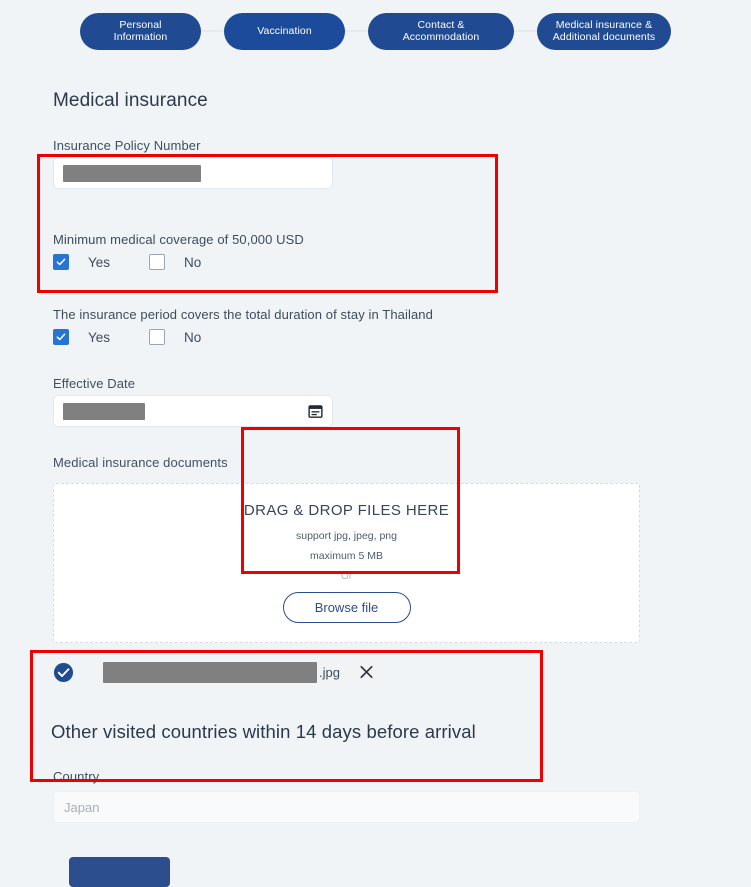  What do you see at coordinates (94, 383) in the screenshot?
I see `effective-date-label: Effective Date` at bounding box center [94, 383].